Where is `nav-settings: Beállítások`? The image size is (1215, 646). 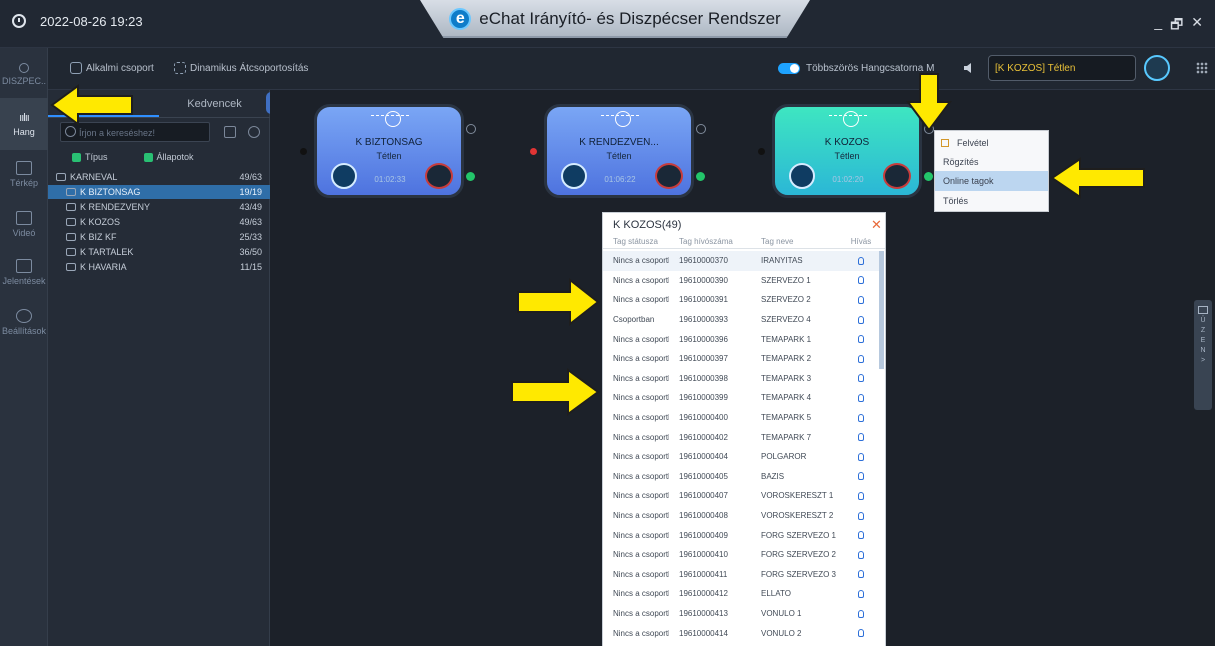 nav-settings: Beállítások is located at coordinates (24, 322).